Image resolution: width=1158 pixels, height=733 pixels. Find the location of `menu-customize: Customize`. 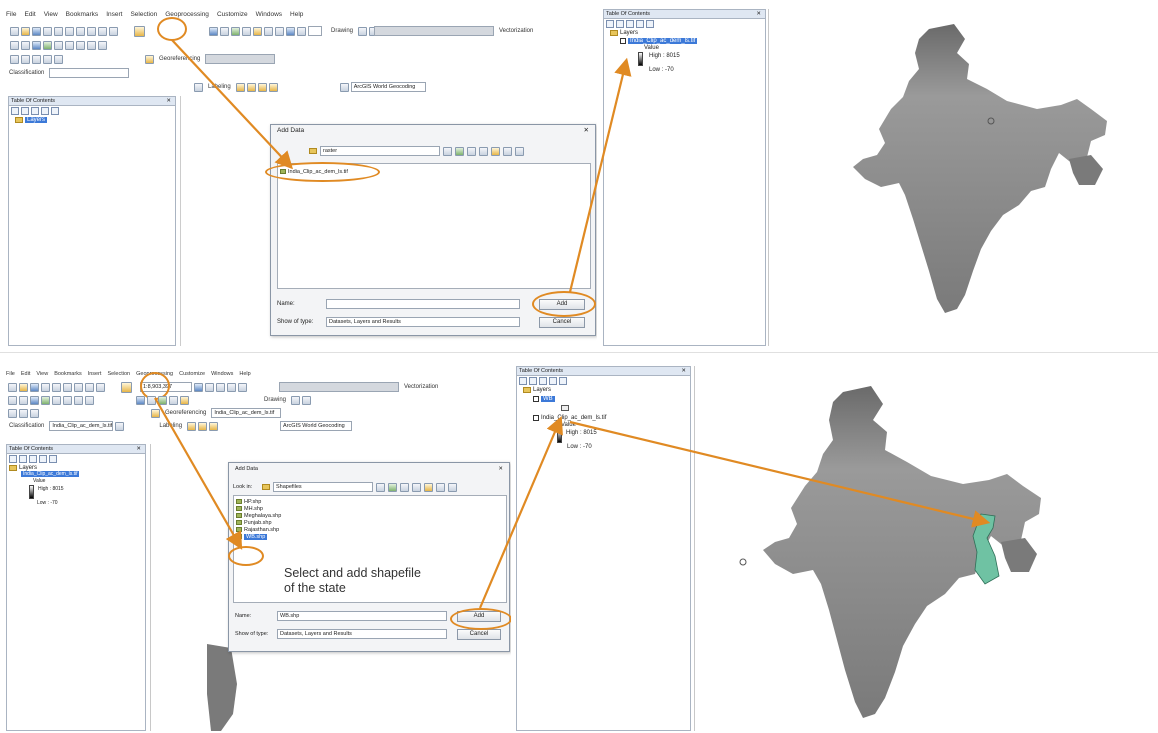

menu-customize: Customize is located at coordinates (232, 14).